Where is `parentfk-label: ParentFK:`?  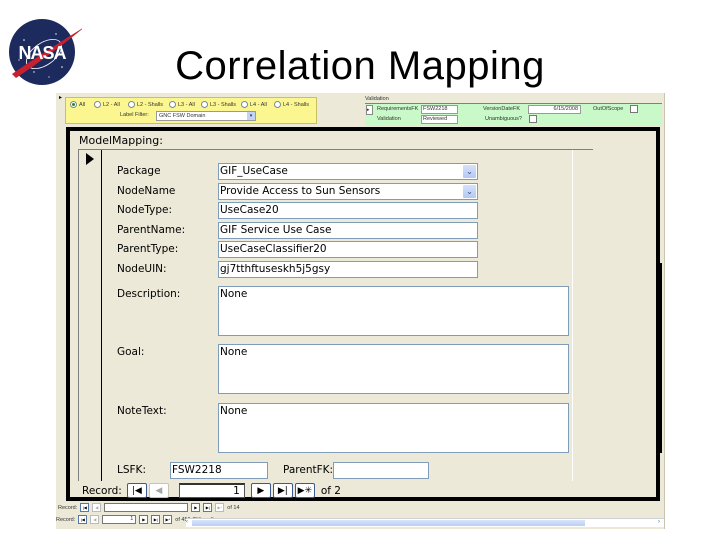
parentfk-label: ParentFK: is located at coordinates (308, 470).